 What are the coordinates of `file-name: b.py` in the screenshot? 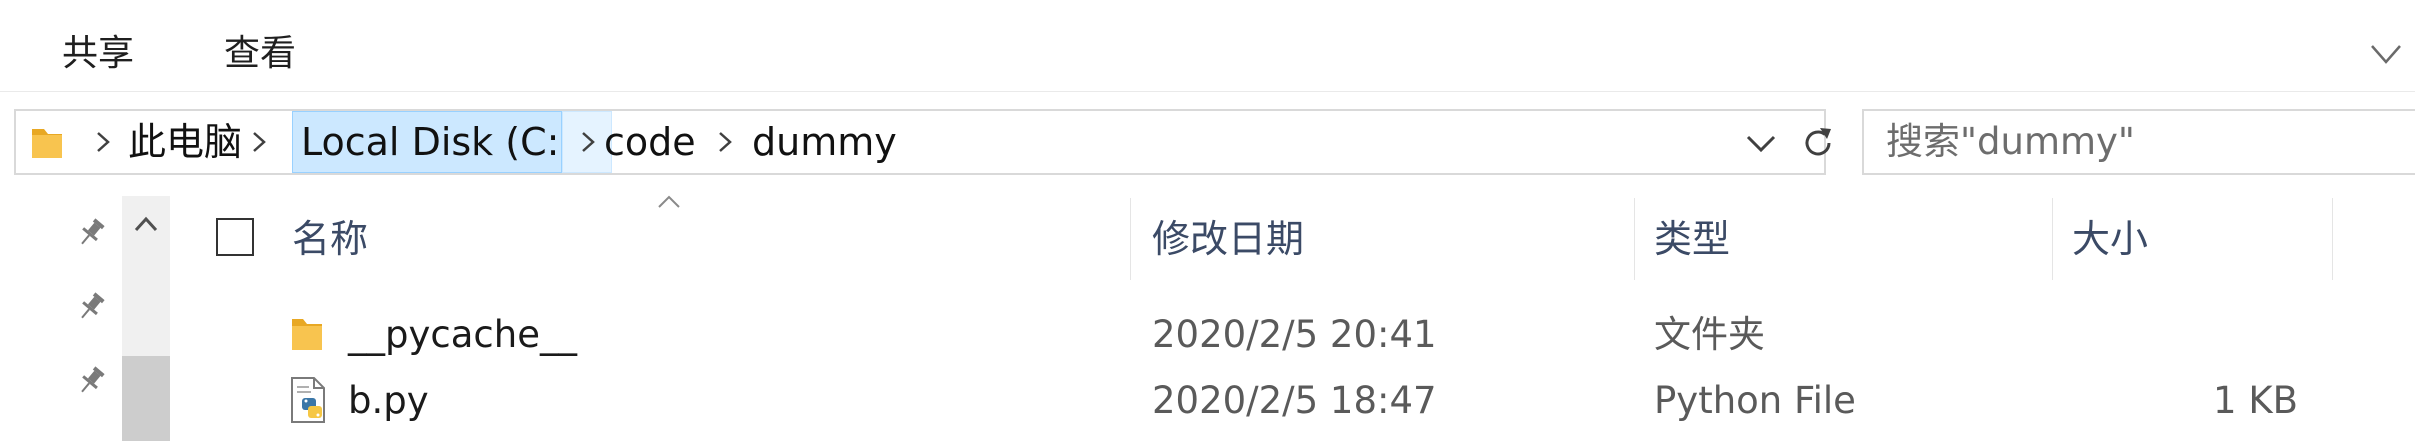 It's located at (388, 400).